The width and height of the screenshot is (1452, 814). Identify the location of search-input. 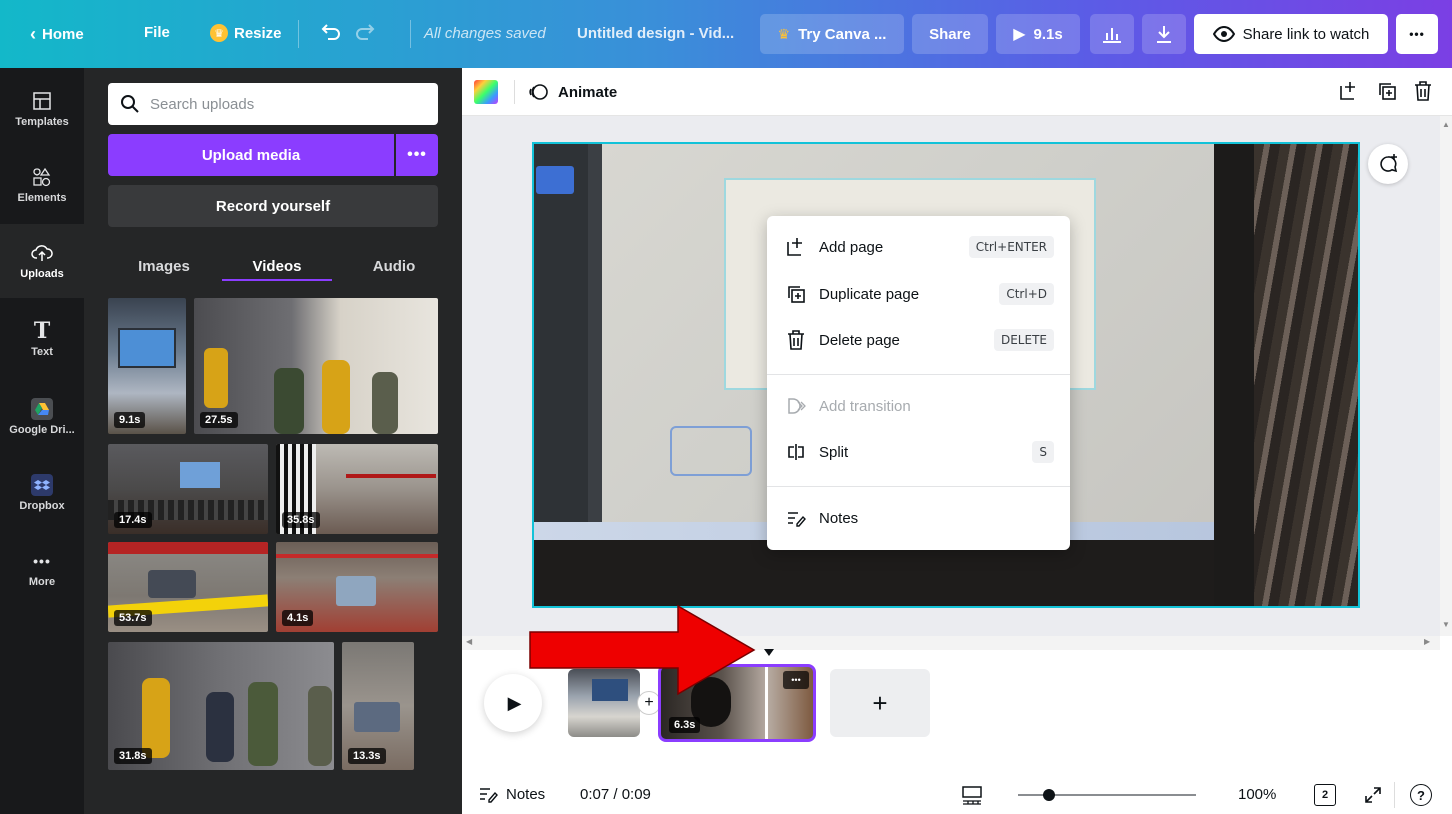
(290, 104).